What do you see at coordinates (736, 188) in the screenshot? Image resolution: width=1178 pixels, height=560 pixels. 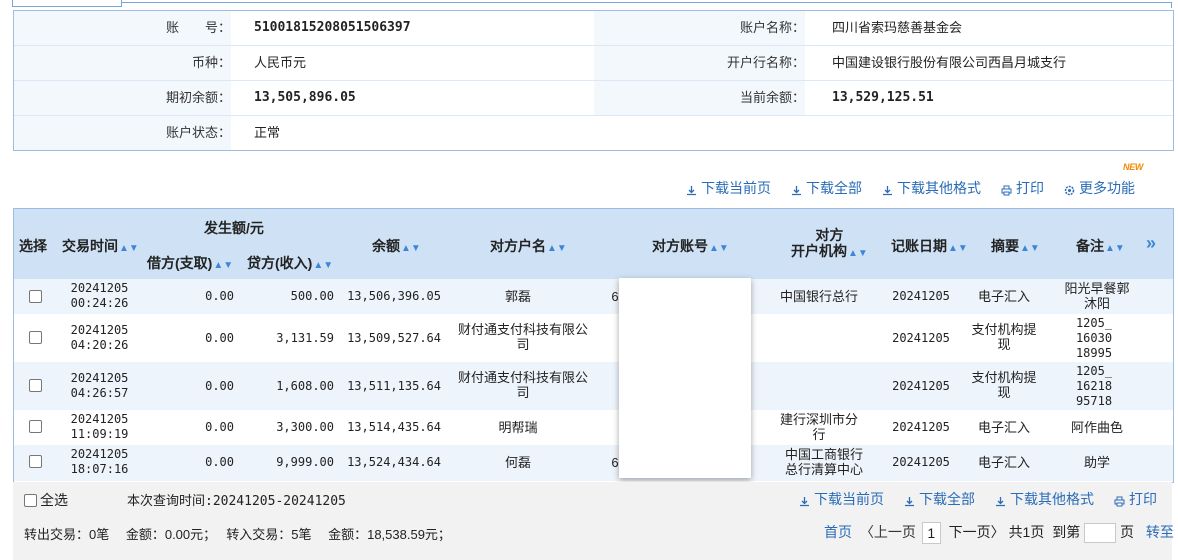 I see `download-current-label: 下载当前页` at bounding box center [736, 188].